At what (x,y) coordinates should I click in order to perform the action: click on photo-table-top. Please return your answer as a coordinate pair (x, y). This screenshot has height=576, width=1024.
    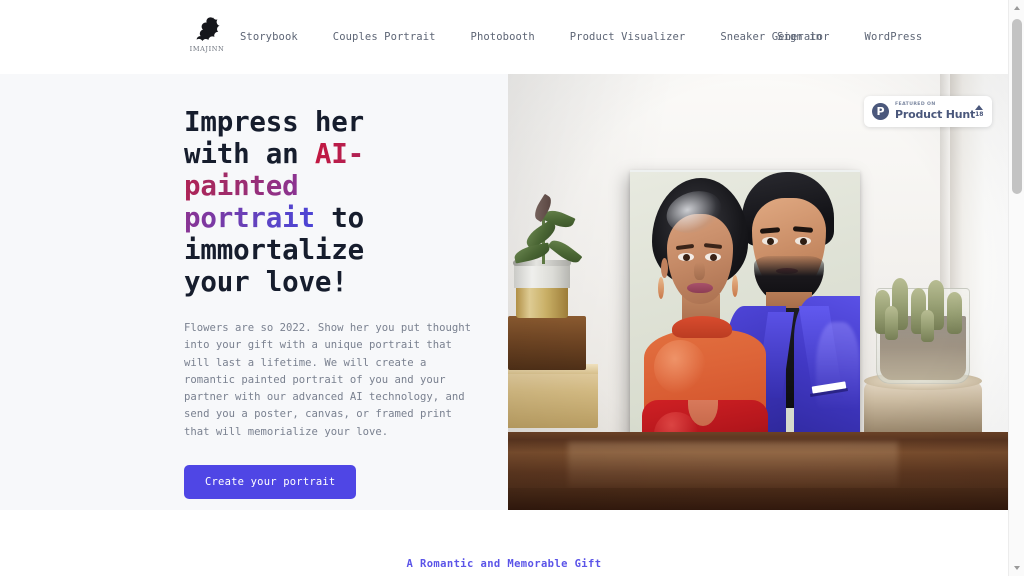
    Looking at the image, I should click on (758, 471).